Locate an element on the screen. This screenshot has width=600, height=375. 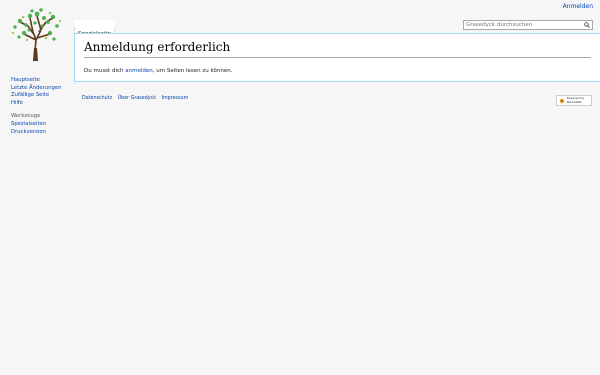
sidebar-item-random-page: Zufällige Seite is located at coordinates (36, 96).